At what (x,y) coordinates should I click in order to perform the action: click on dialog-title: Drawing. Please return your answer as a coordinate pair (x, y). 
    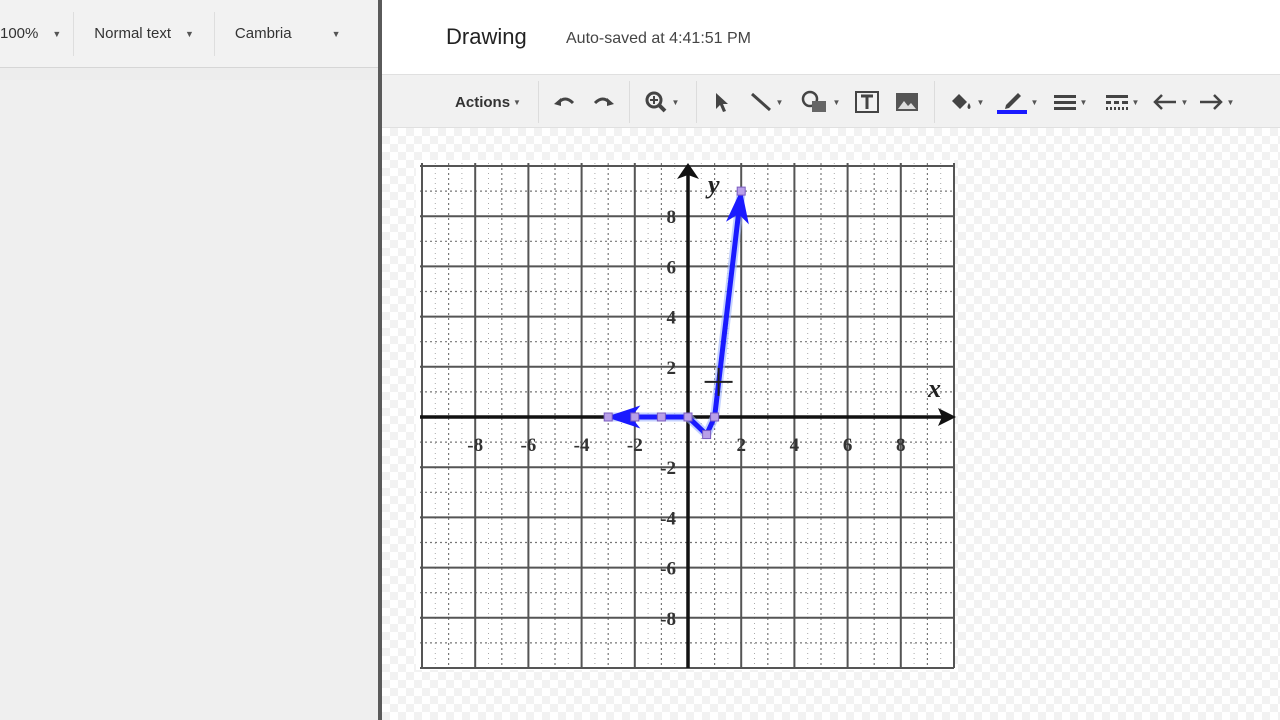
    Looking at the image, I should click on (486, 36).